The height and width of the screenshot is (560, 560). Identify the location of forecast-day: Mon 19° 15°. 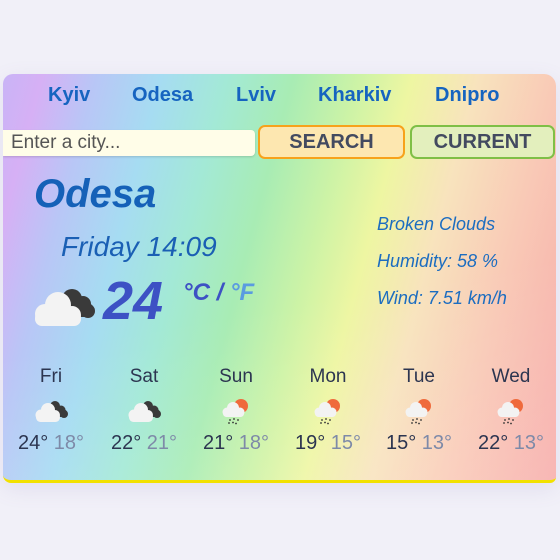
(328, 410).